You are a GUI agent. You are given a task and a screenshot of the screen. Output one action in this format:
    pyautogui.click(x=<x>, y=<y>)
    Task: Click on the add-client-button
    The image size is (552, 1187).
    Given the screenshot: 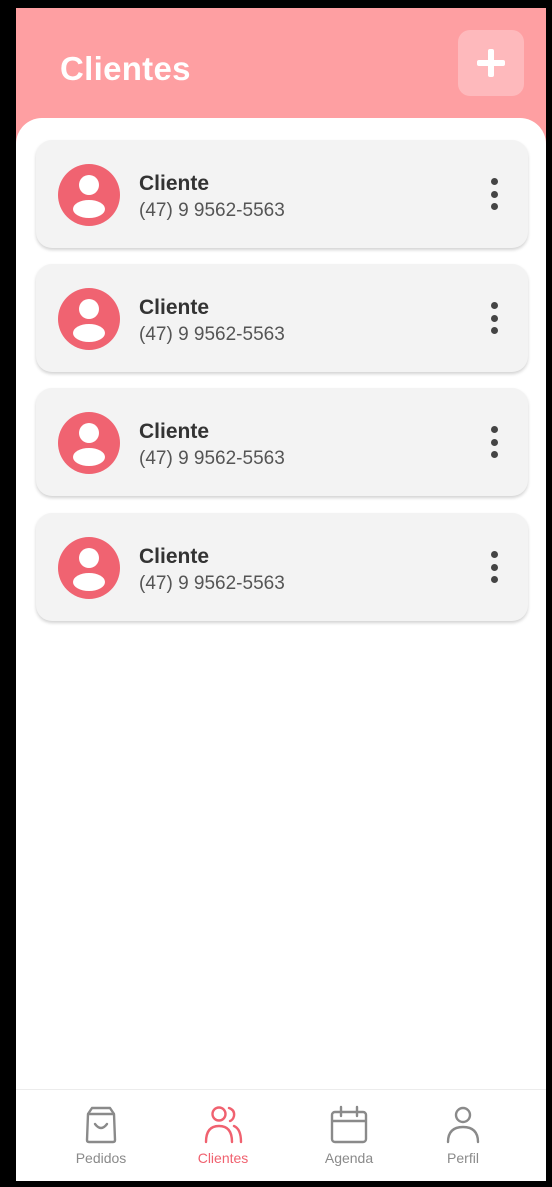 What is the action you would take?
    pyautogui.click(x=491, y=63)
    